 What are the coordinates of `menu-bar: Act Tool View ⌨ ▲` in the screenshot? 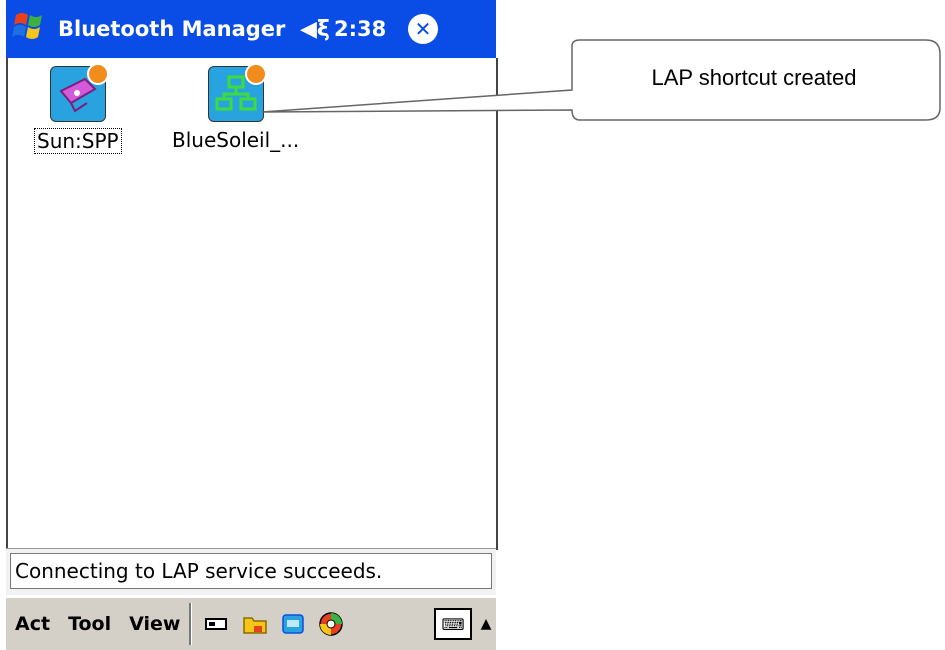 It's located at (251, 623).